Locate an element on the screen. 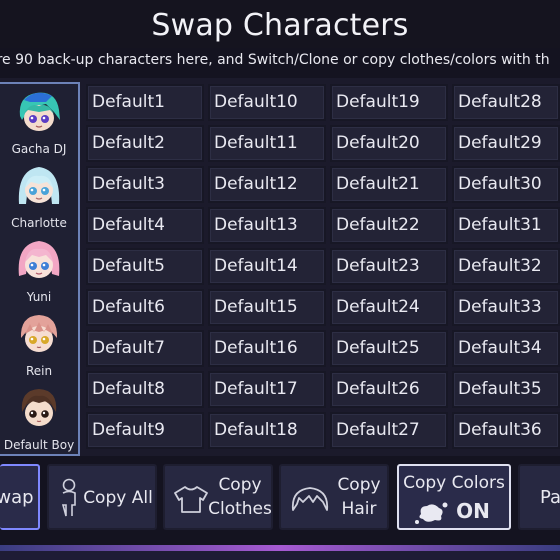  character-card-default-boy: Default Boy is located at coordinates (39, 417).